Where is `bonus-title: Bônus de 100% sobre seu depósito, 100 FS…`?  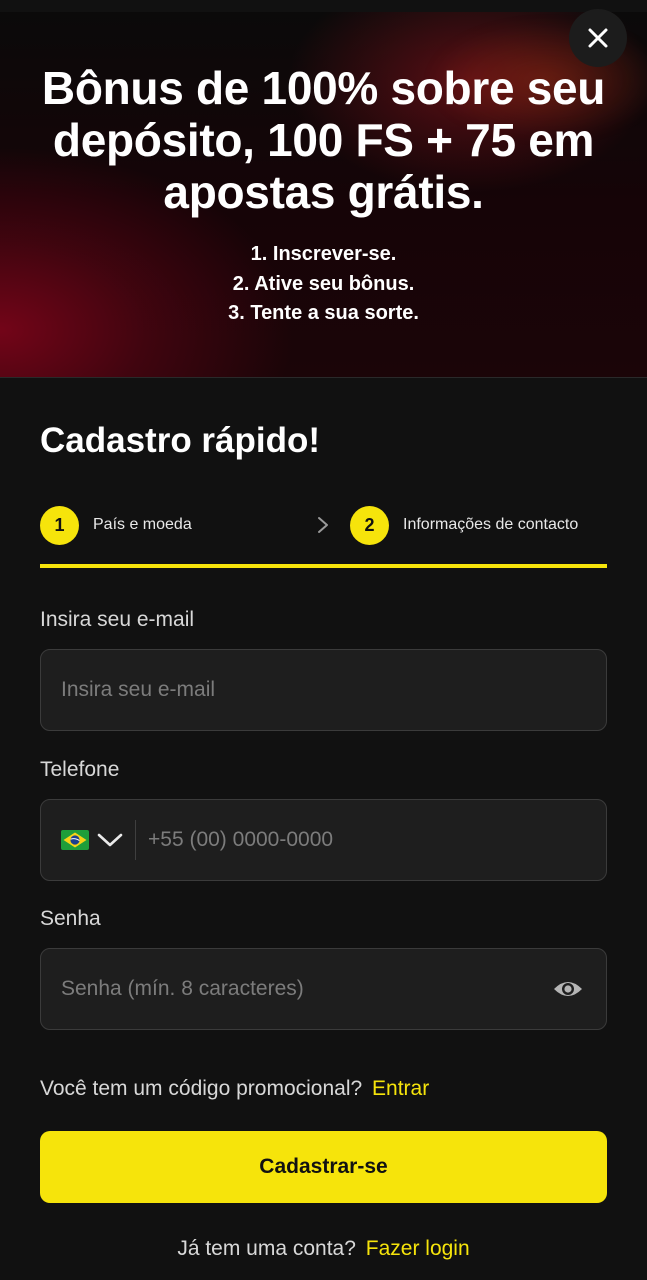
bonus-title: Bônus de 100% sobre seu depósito, 100 FS… is located at coordinates (323, 140).